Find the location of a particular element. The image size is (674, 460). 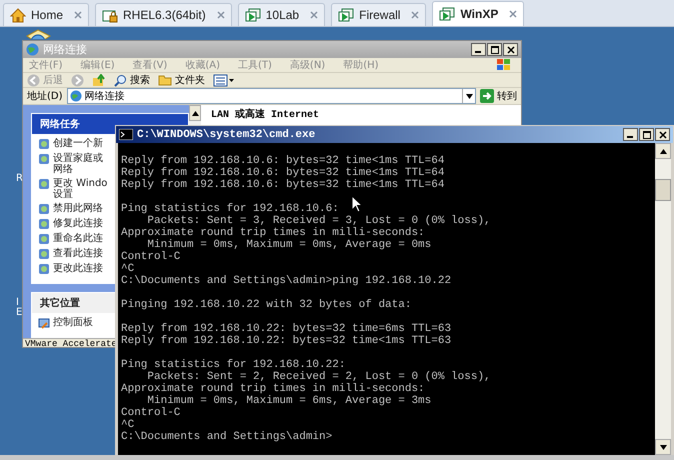

mouse-pointer-icon is located at coordinates (357, 204).